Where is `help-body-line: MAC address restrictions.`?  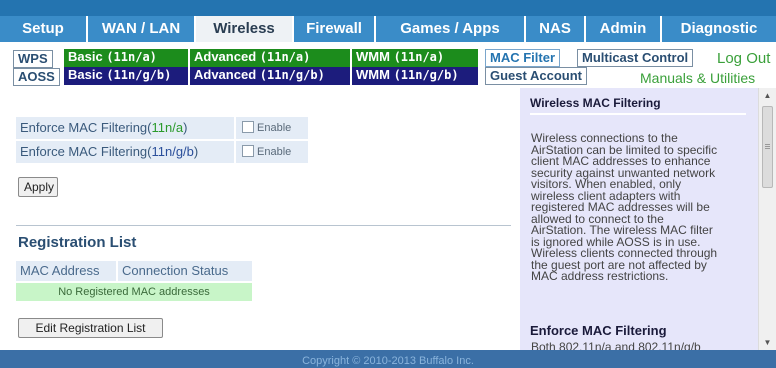
help-body-line: MAC address restrictions. is located at coordinates (600, 276).